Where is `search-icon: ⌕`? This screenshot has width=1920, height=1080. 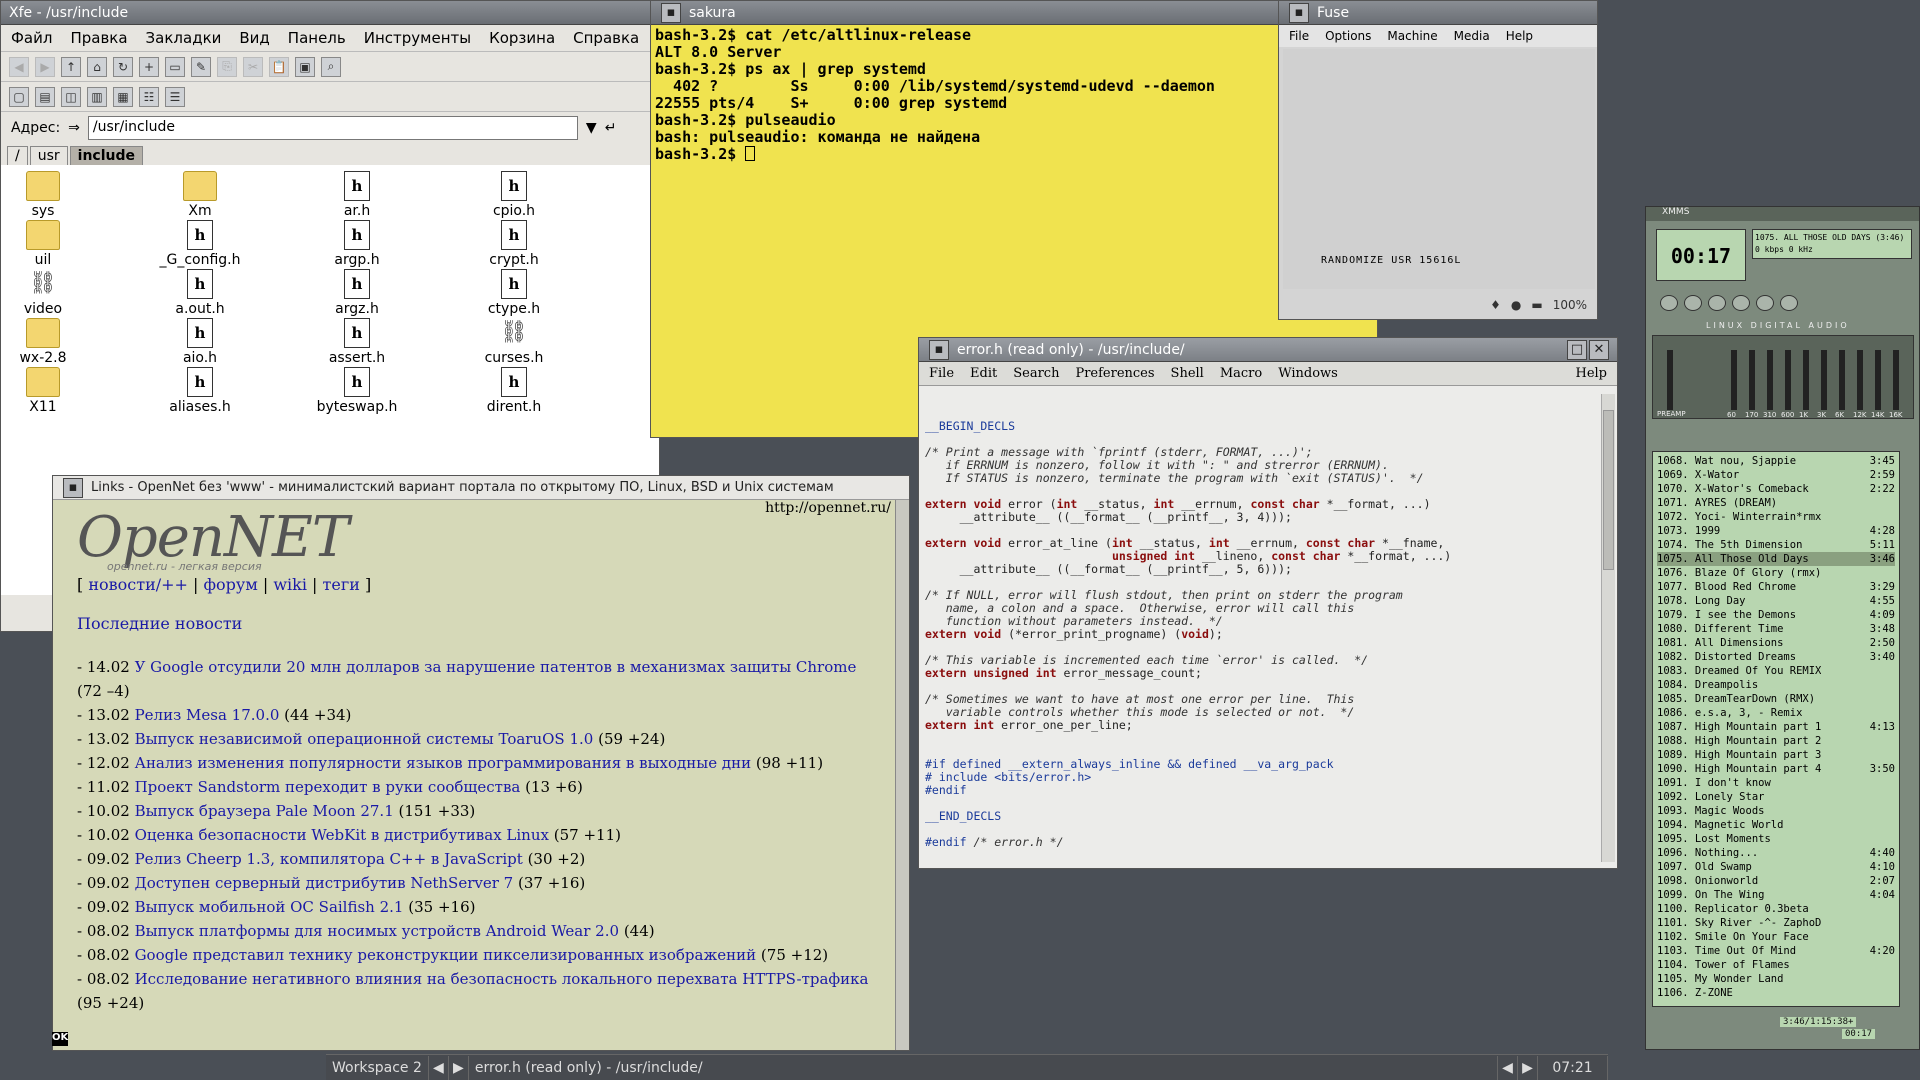
search-icon: ⌕ is located at coordinates (331, 66).